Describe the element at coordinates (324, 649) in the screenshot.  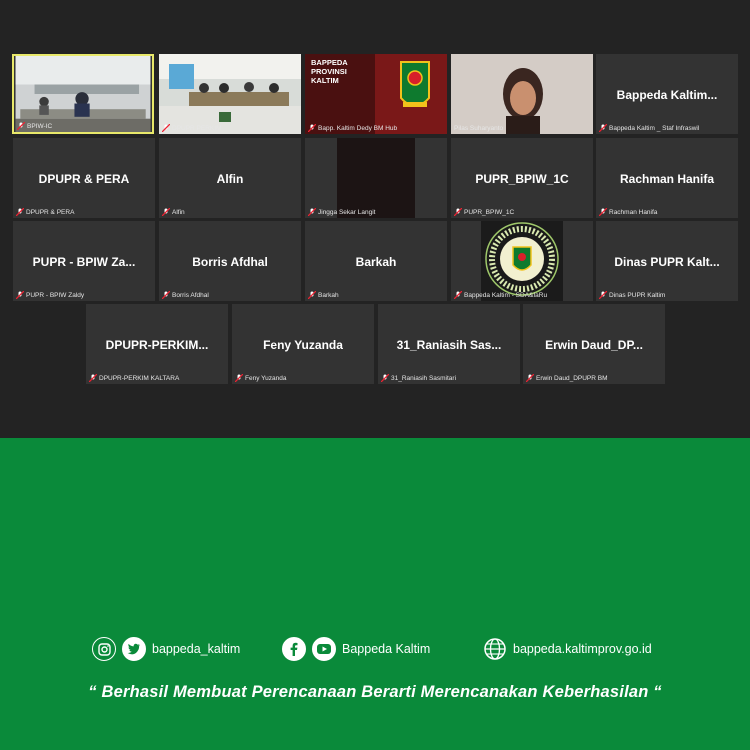
I see `youtube-icon` at that location.